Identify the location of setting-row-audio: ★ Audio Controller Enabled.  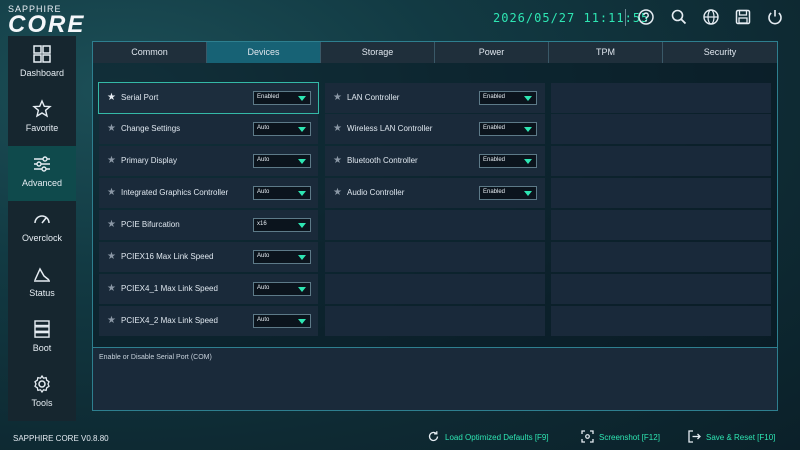
(435, 193).